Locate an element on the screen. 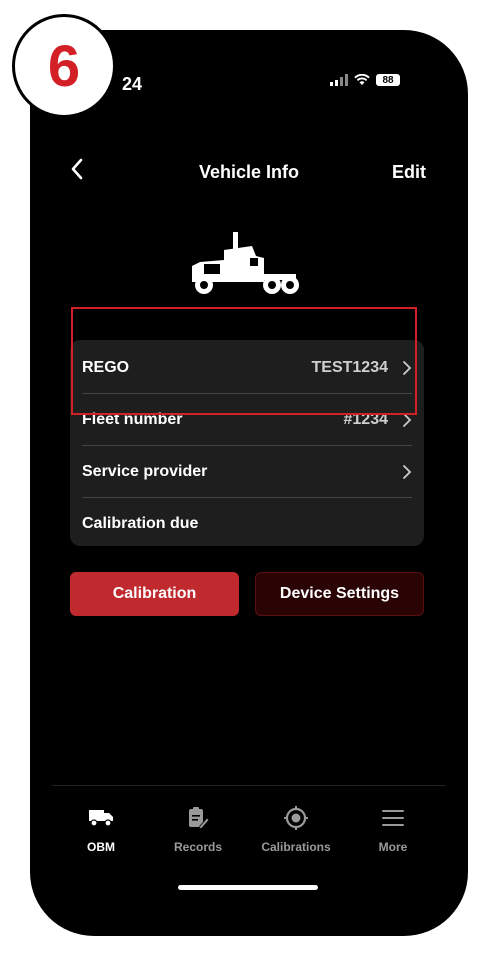 This screenshot has width=479, height=962. tab-label-records: Records is located at coordinates (198, 847).